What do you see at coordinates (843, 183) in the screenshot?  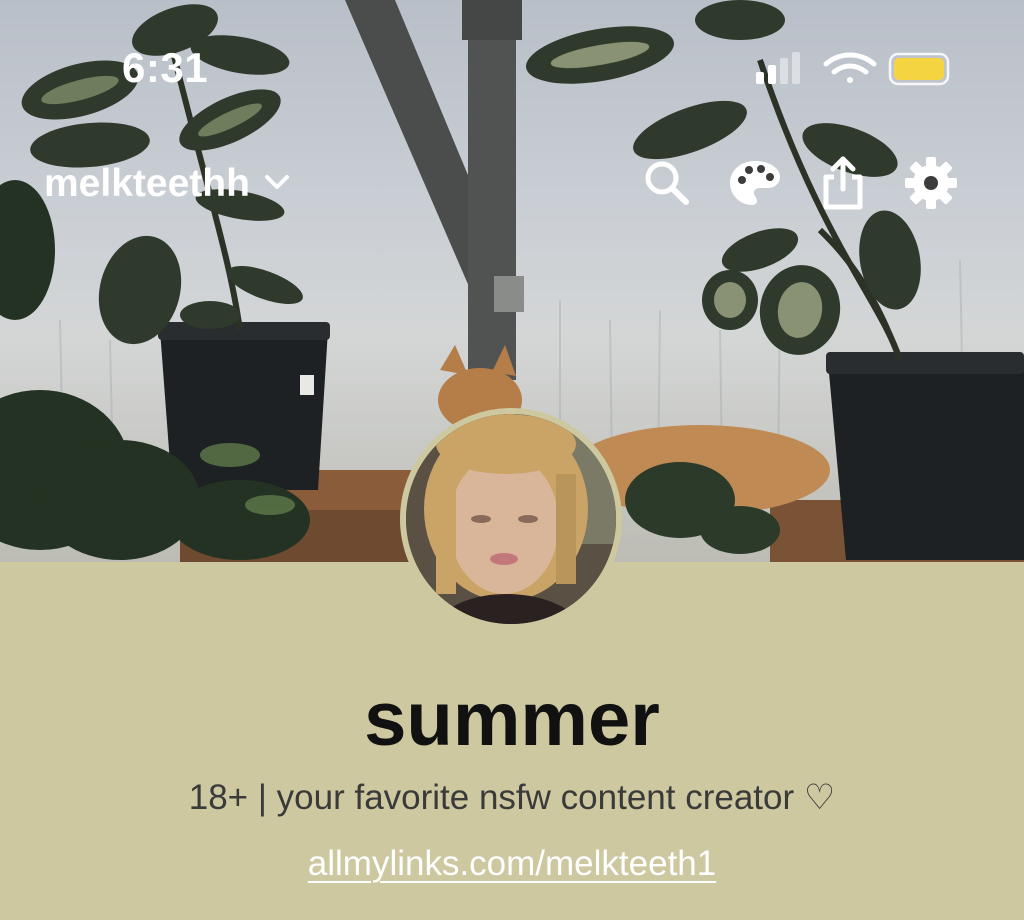 I see `share-icon` at bounding box center [843, 183].